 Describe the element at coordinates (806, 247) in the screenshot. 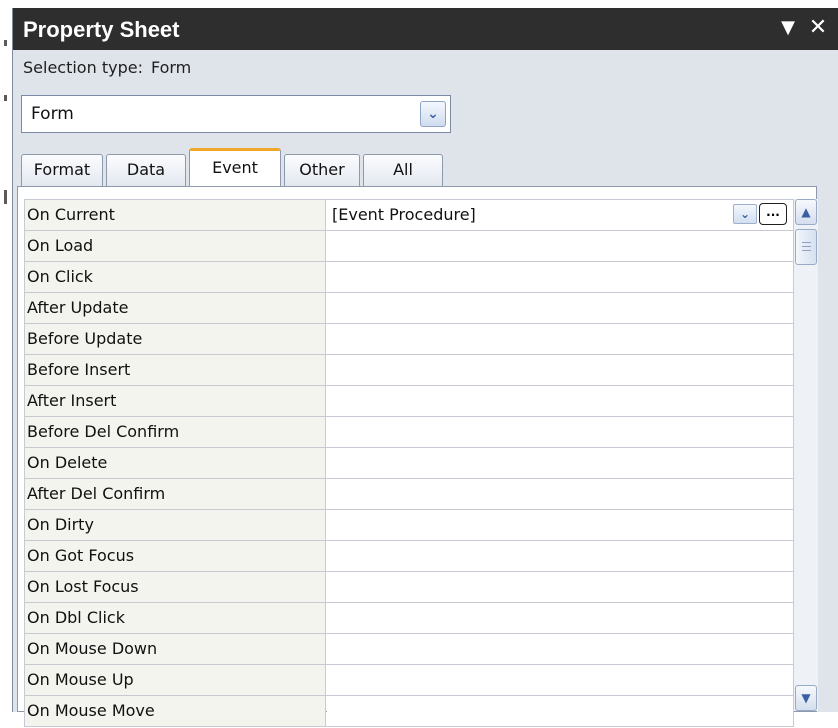

I see `scrollbar-thumb` at that location.